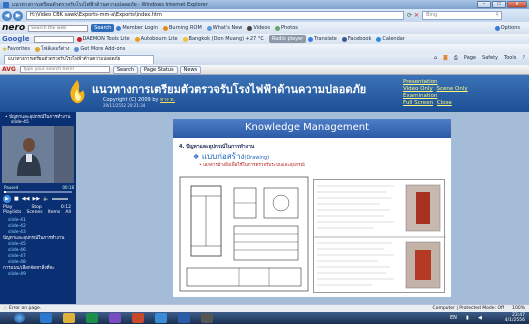 The height and width of the screenshot is (324, 529). What do you see at coordinates (393, 39) in the screenshot?
I see `google-item-label: Calendar` at bounding box center [393, 39].